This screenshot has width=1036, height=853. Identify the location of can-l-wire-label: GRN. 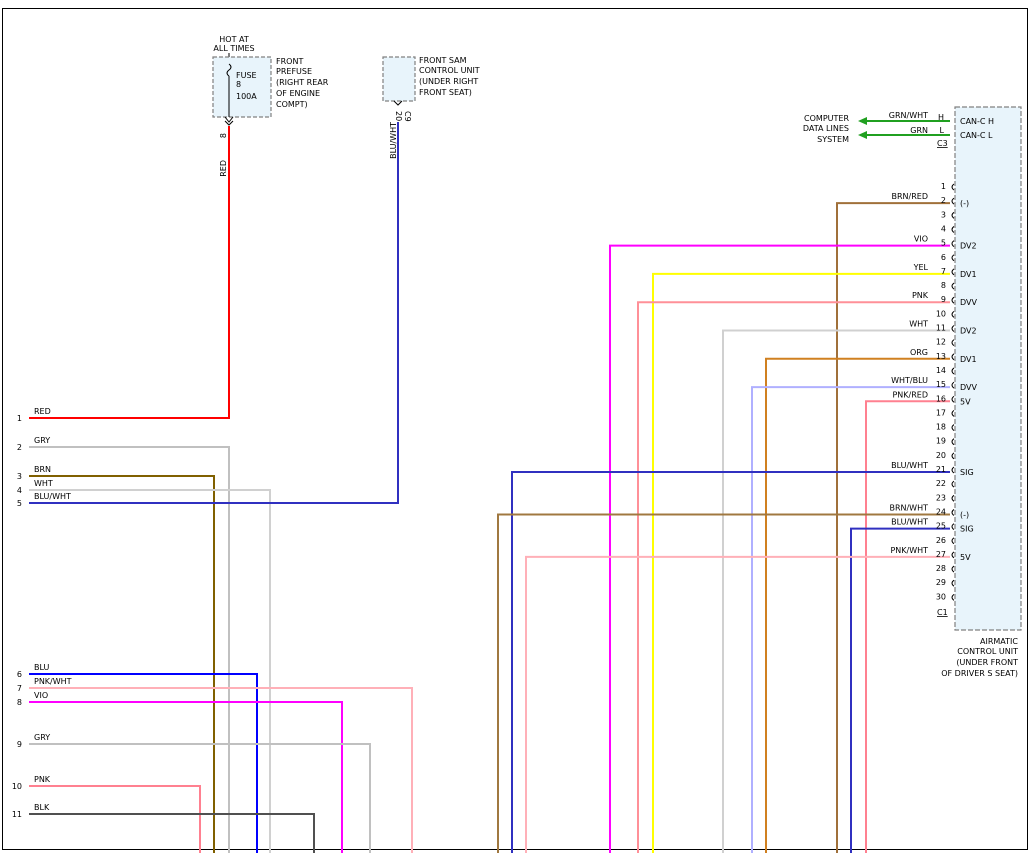
(919, 130).